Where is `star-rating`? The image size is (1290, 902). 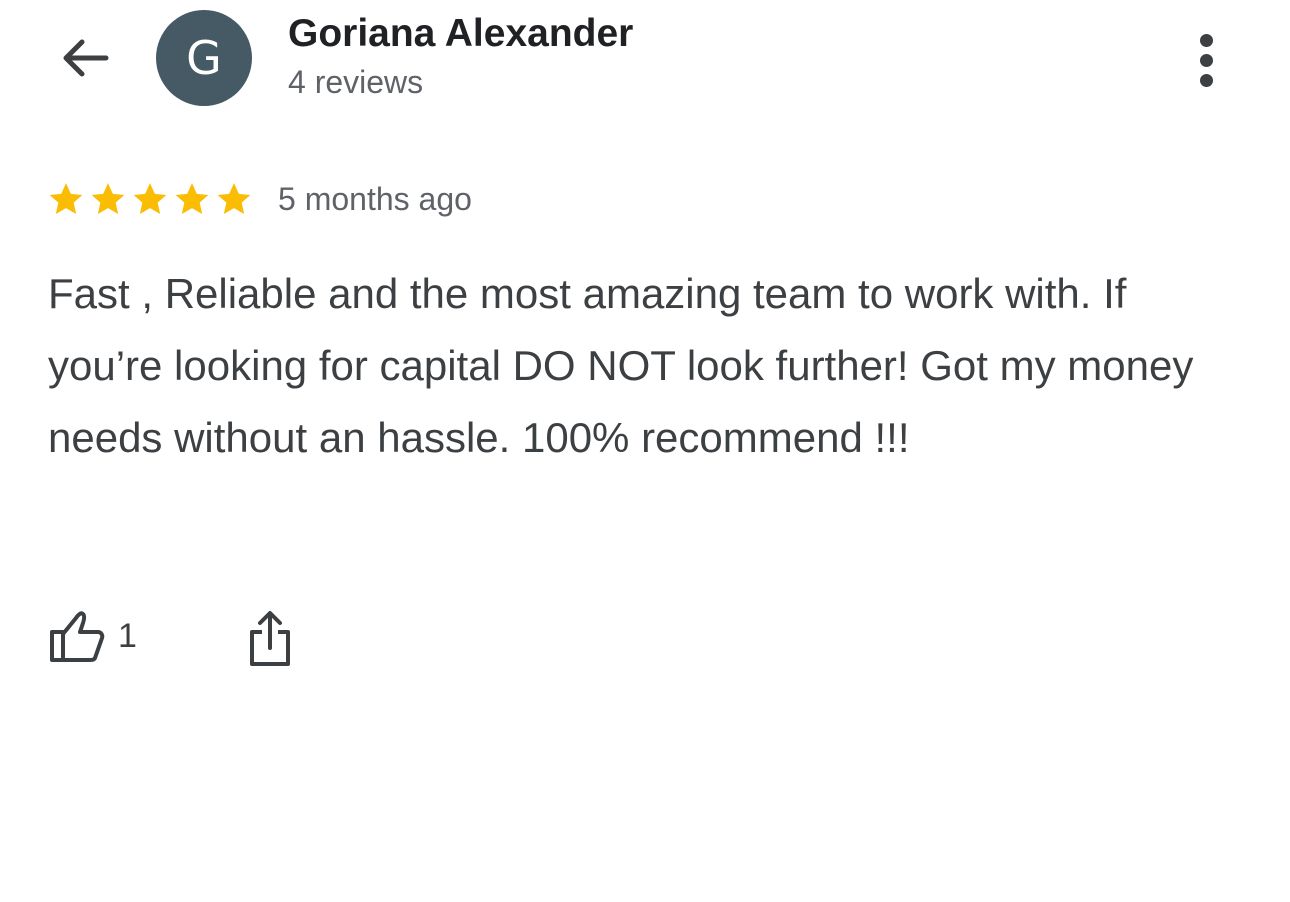
star-rating is located at coordinates (150, 199).